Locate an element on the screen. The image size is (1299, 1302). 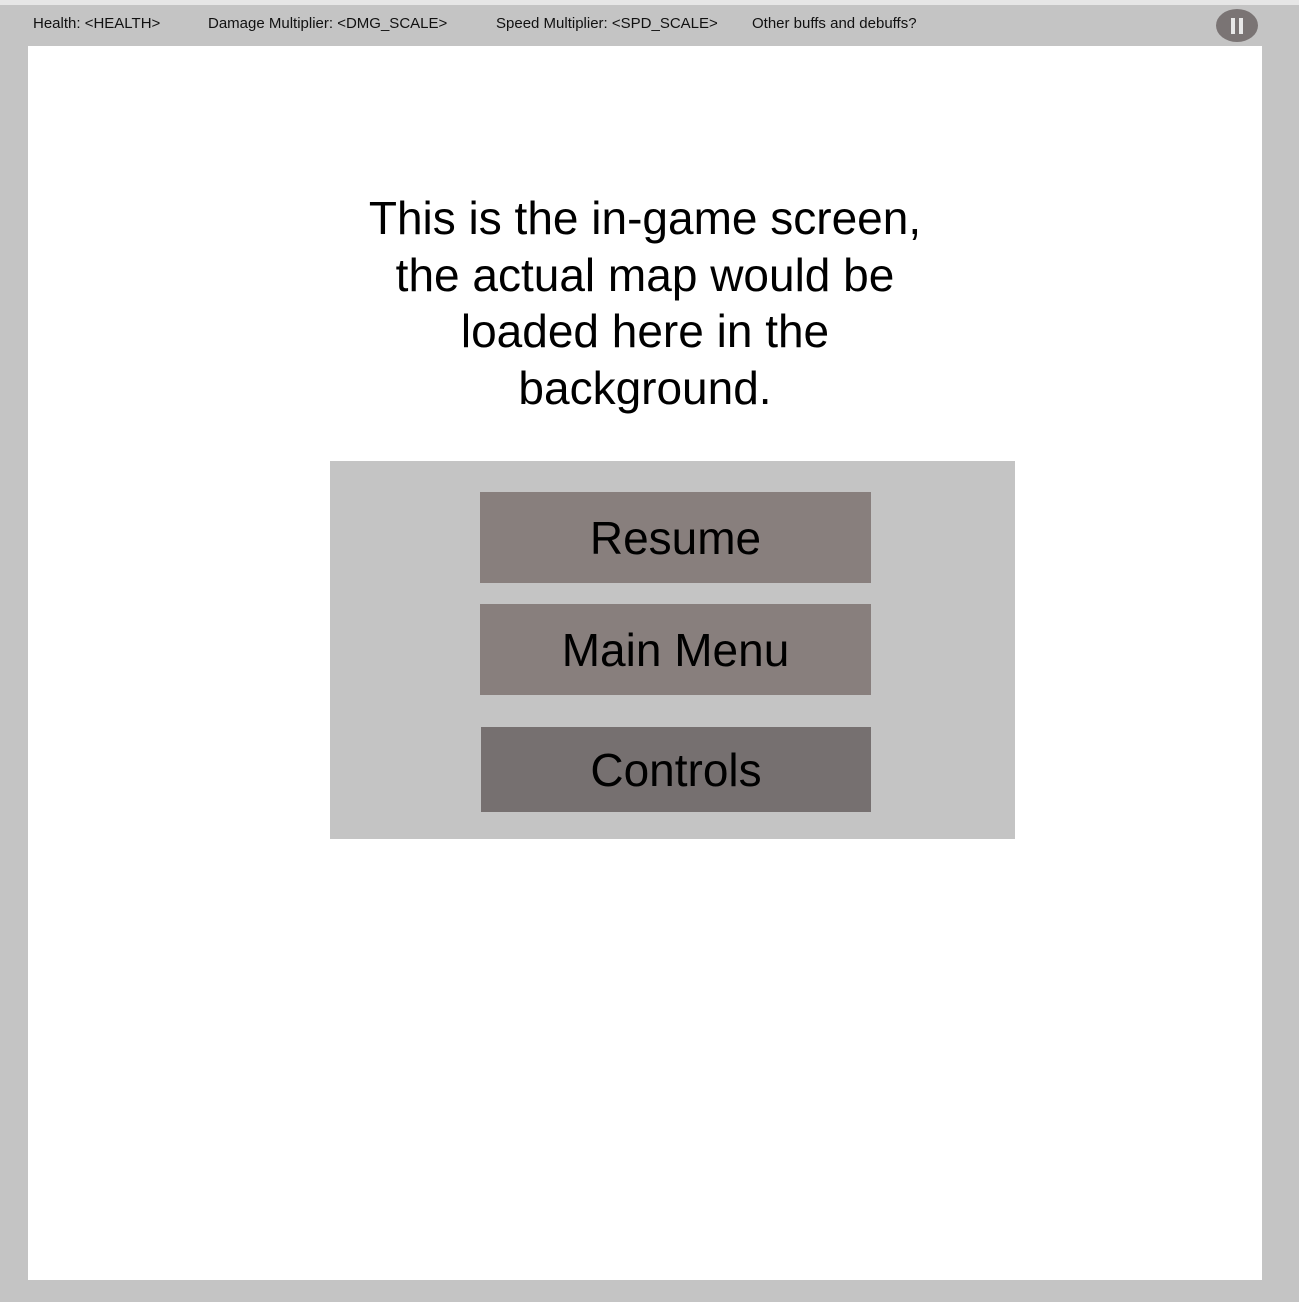
resume-button: Resume is located at coordinates (675, 537).